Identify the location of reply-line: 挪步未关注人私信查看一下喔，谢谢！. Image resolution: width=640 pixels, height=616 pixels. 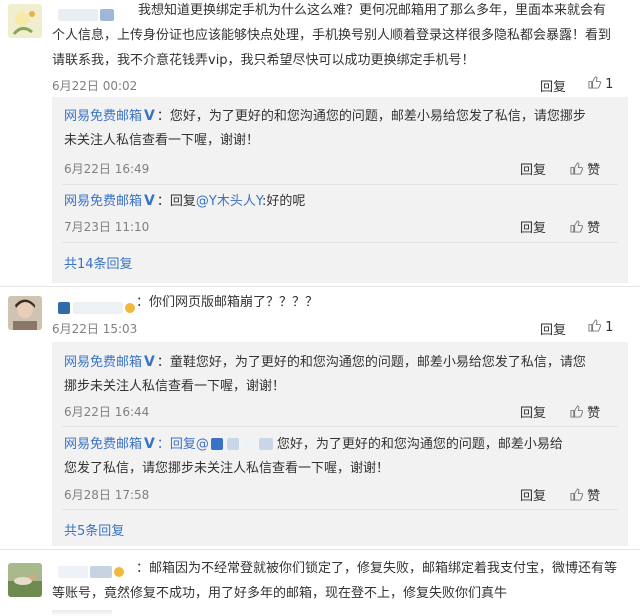
(175, 386).